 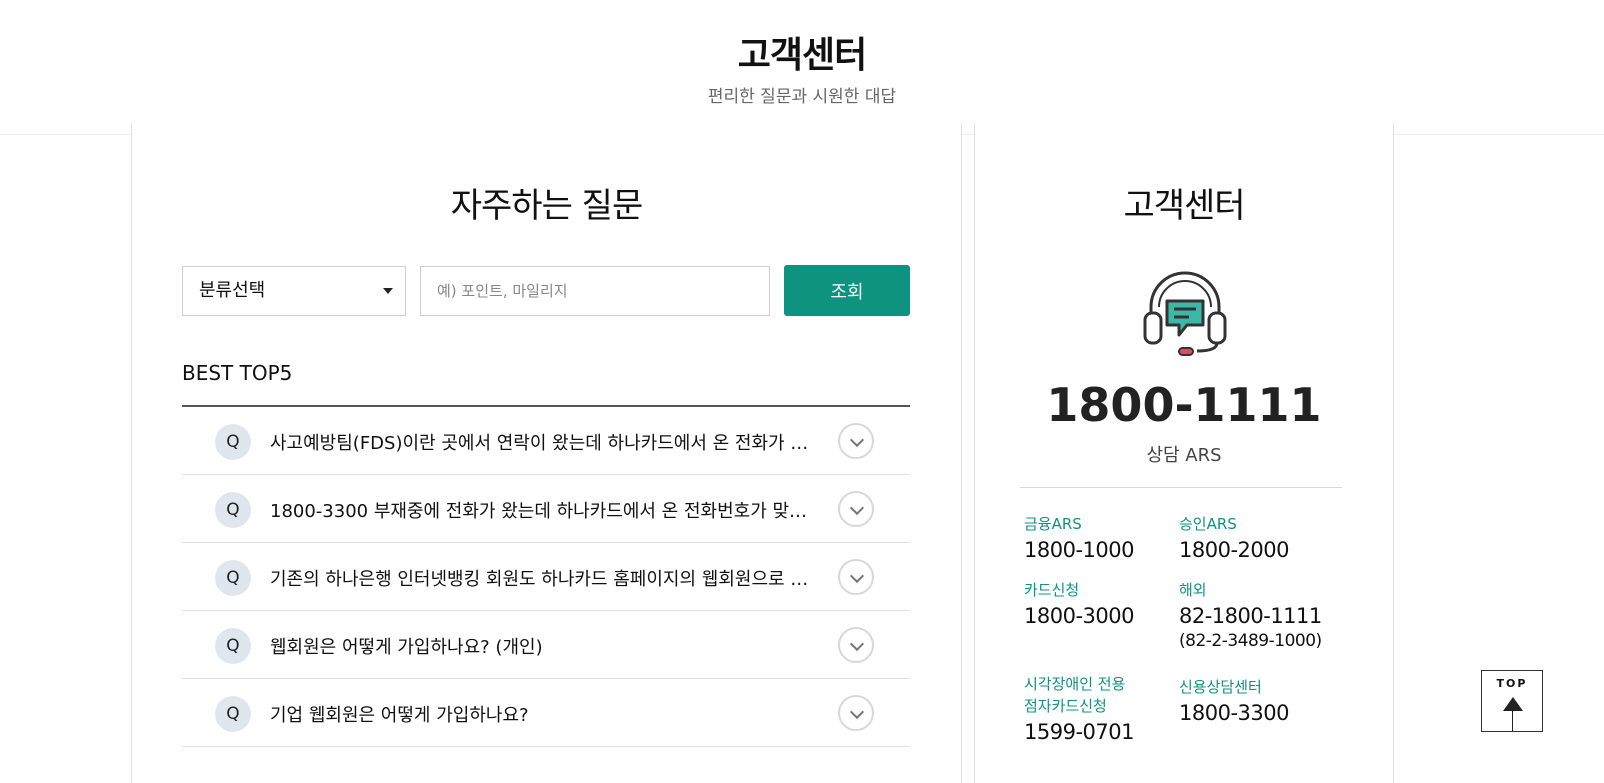 I want to click on contact-card-application: 카드신청 1800-3000, so click(x=1109, y=605).